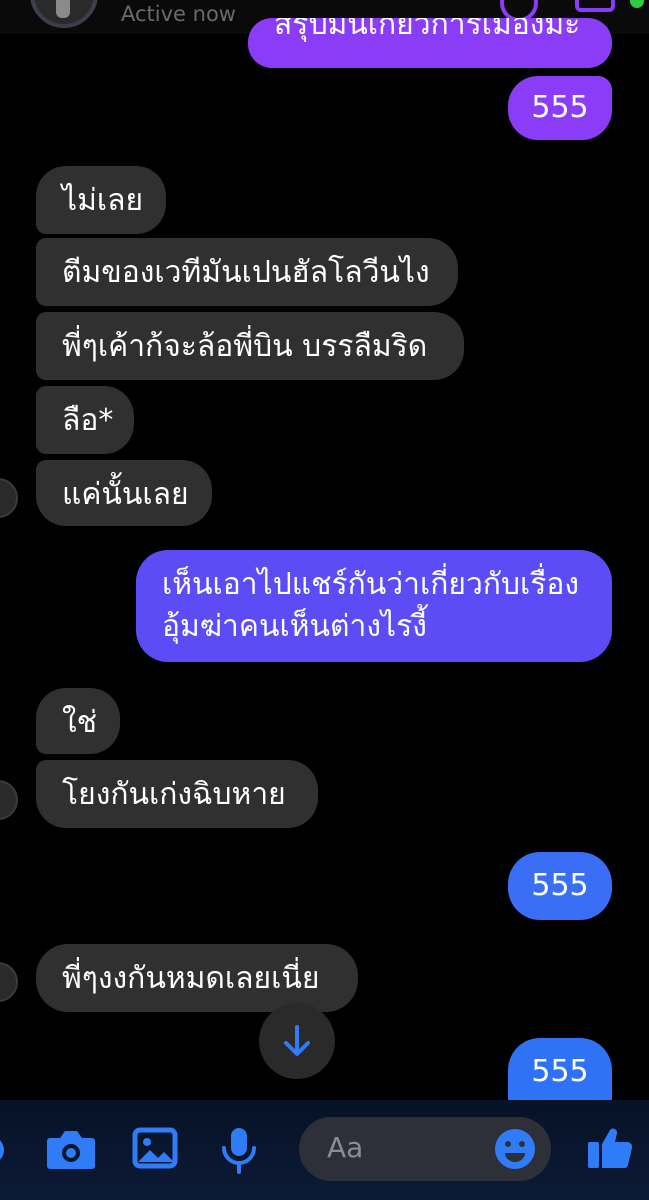 The width and height of the screenshot is (649, 1200). I want to click on image-icon, so click(155, 1149).